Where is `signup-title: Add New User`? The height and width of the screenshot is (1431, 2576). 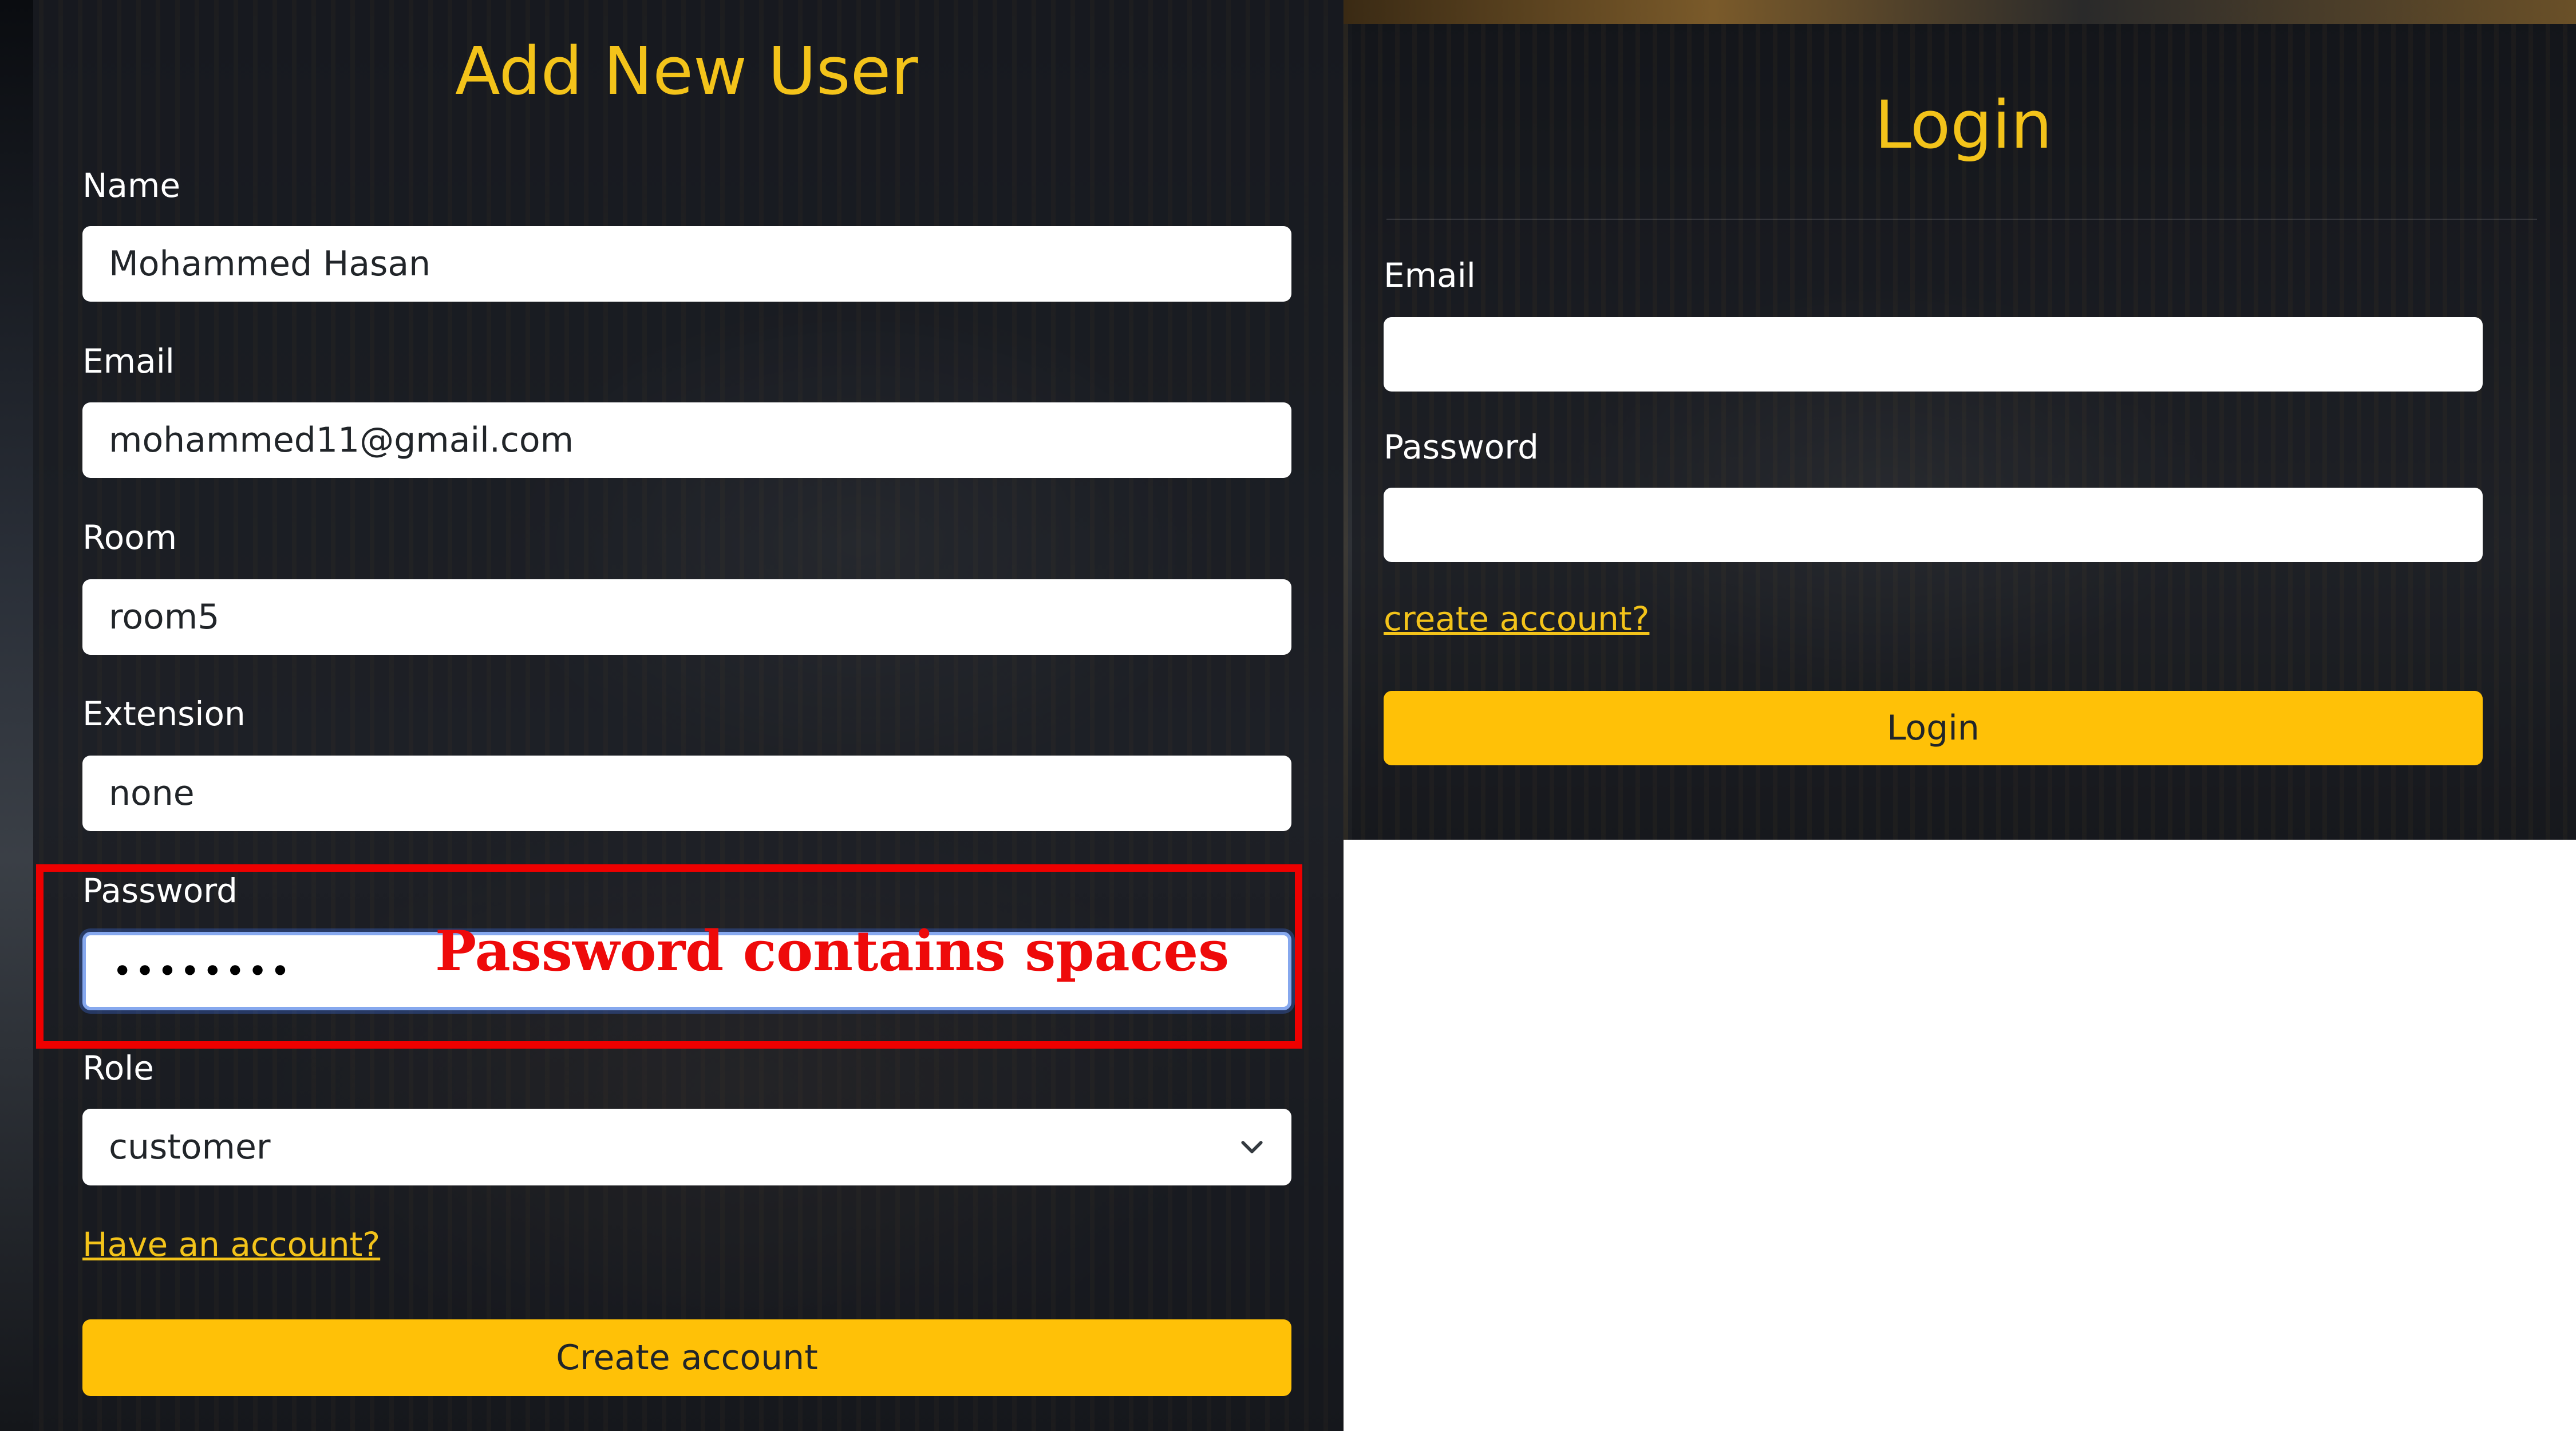
signup-title: Add New User is located at coordinates (686, 71).